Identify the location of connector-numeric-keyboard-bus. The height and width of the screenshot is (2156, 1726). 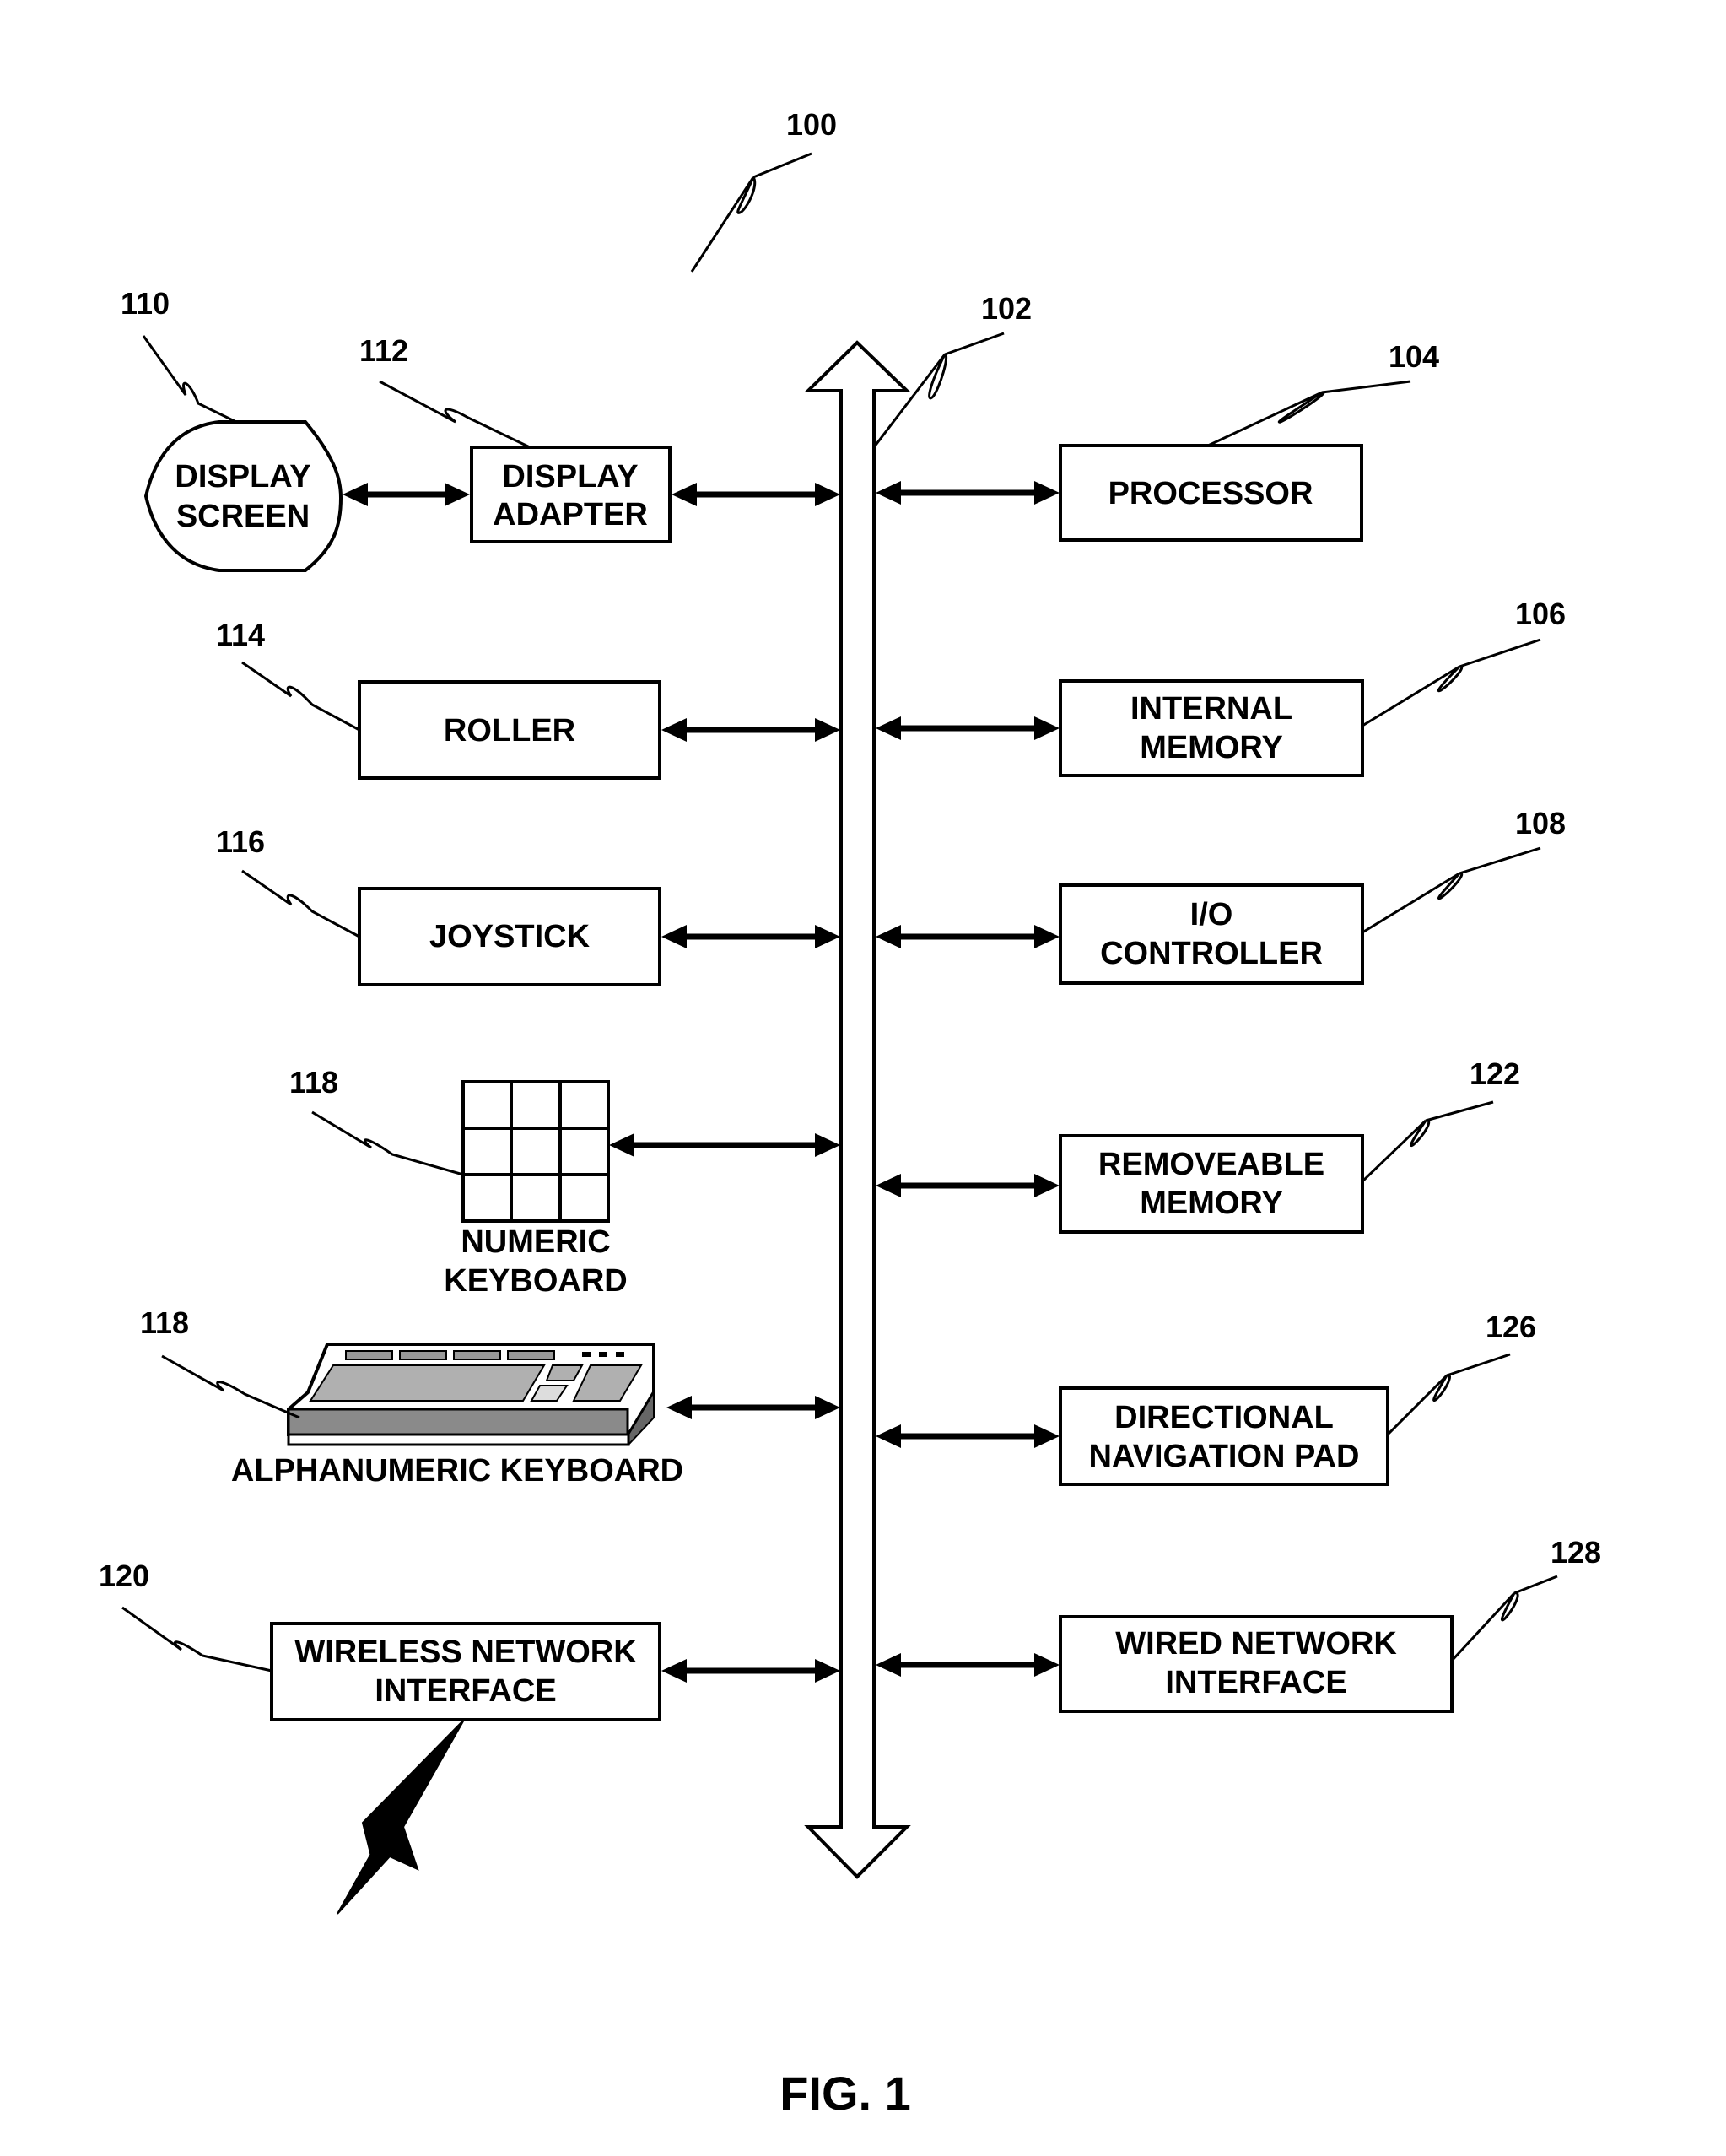
(725, 1145).